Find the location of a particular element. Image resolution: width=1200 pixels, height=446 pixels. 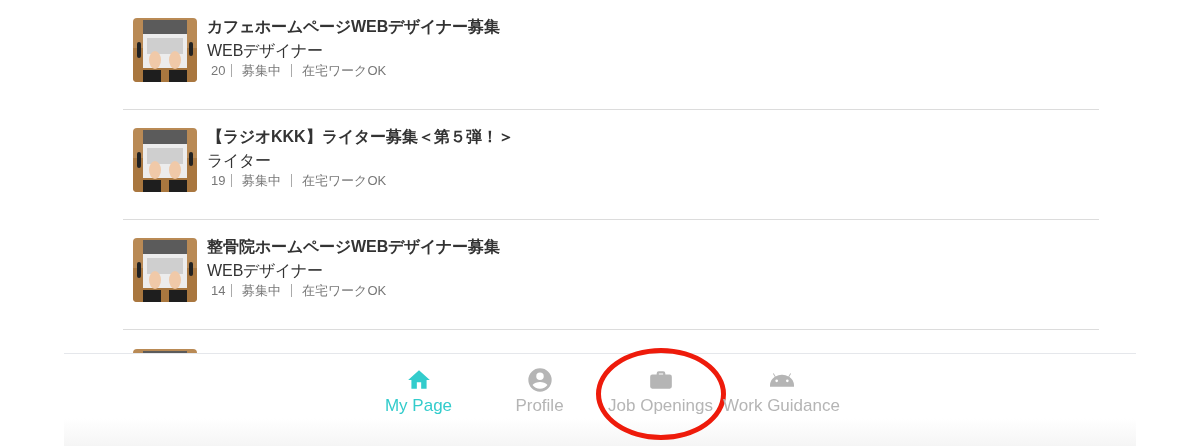

android-icon is located at coordinates (781, 380).